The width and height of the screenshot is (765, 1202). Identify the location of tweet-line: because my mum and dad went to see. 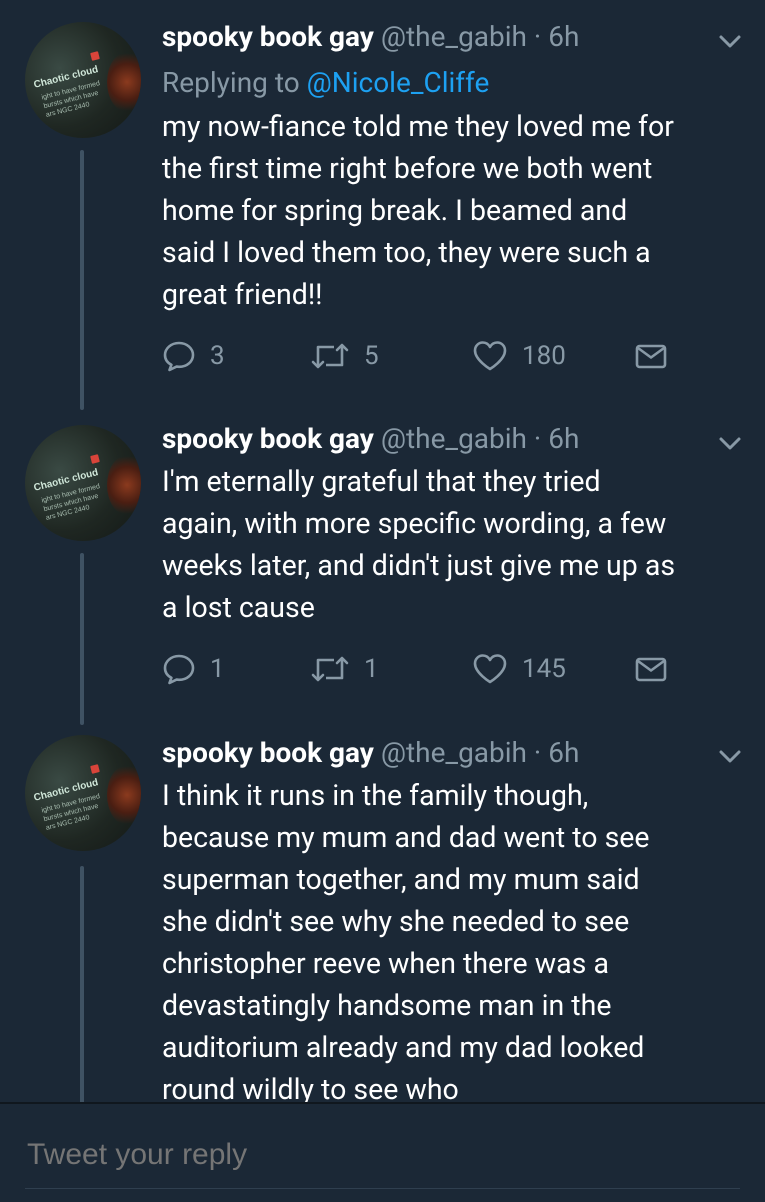
(406, 837).